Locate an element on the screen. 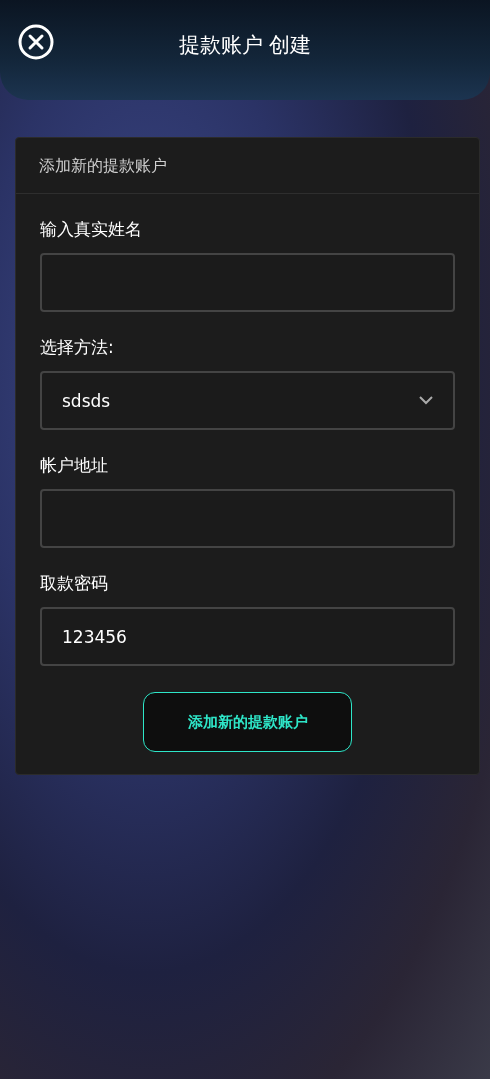 The height and width of the screenshot is (1079, 490). card-title: 添加新的提款账户 is located at coordinates (247, 166).